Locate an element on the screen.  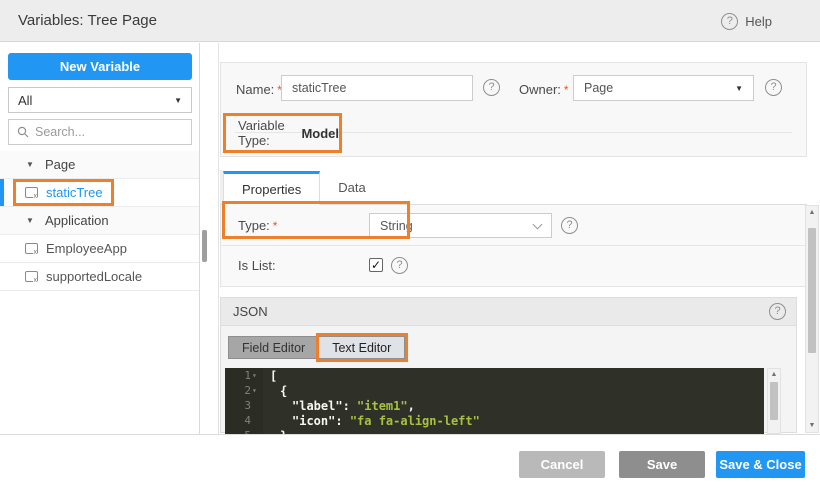
search-box is located at coordinates (100, 132).